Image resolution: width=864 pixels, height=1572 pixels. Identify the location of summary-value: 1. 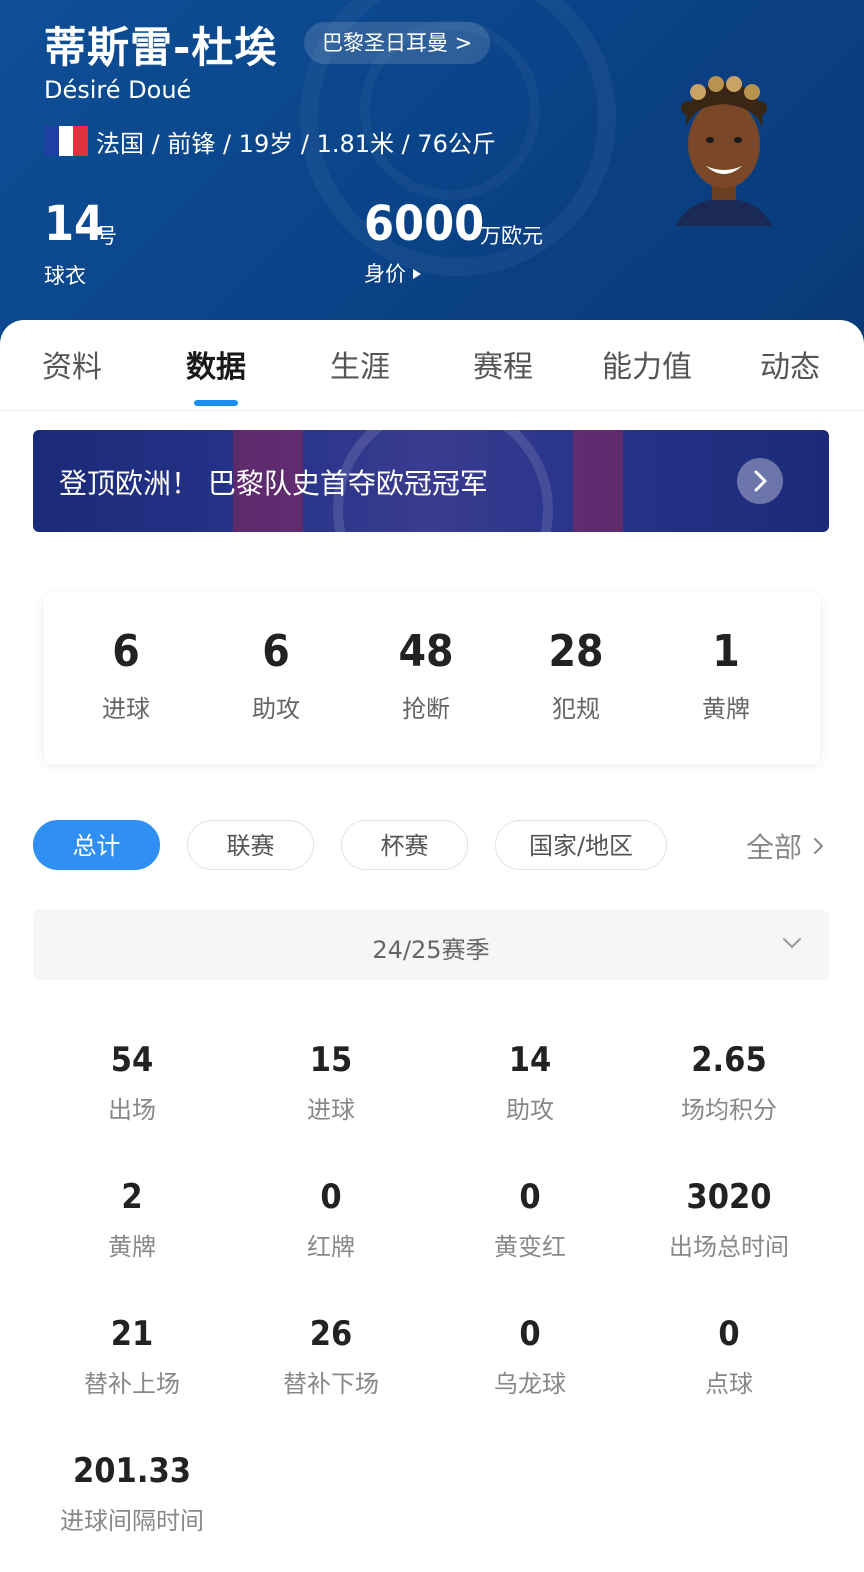
(726, 651).